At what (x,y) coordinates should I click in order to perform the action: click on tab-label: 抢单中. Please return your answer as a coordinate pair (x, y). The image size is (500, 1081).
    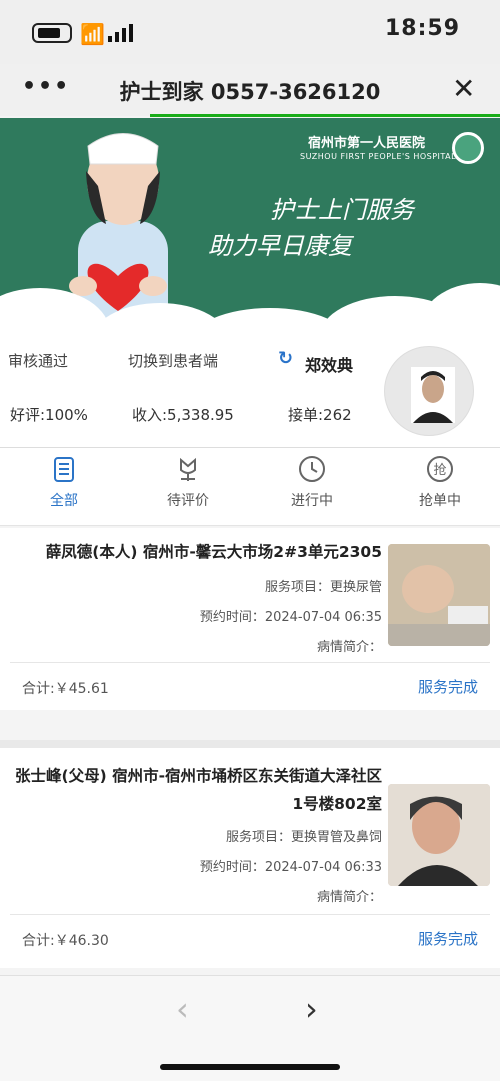
    Looking at the image, I should click on (440, 501).